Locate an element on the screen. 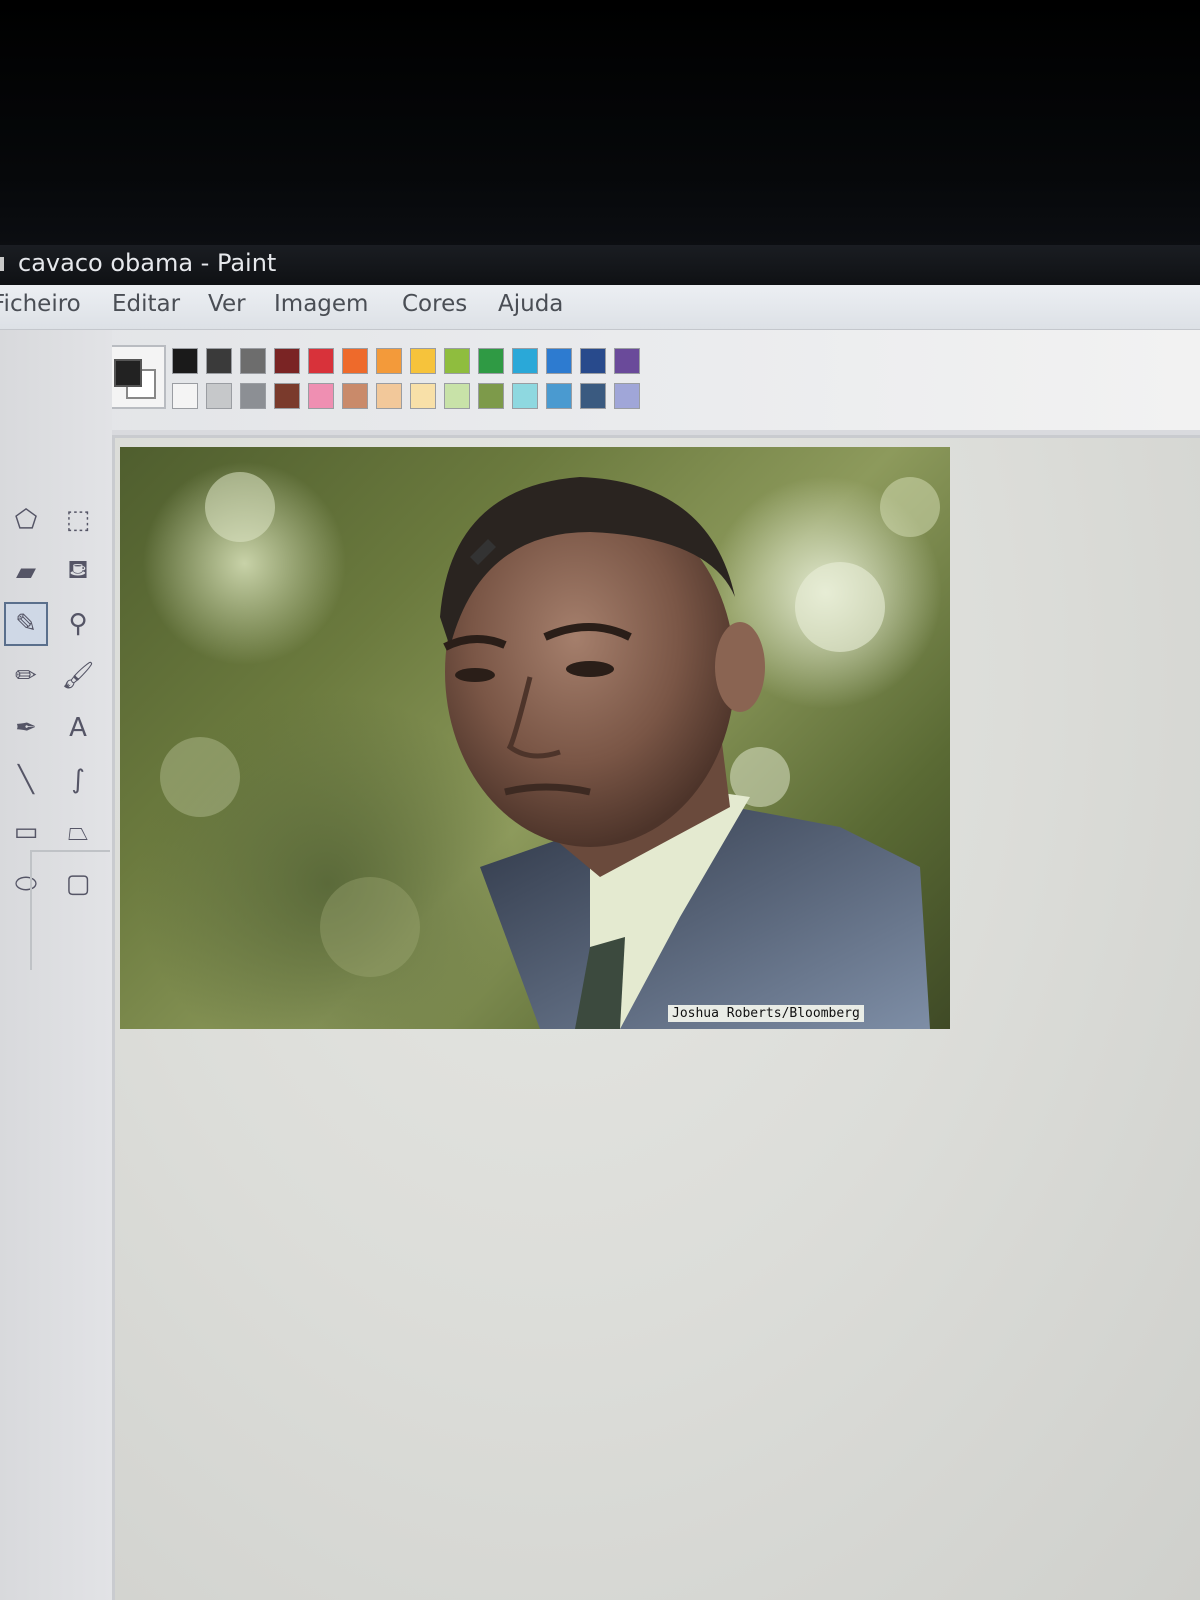 The width and height of the screenshot is (1200, 1600). polygon-tool: ⏢ is located at coordinates (78, 832).